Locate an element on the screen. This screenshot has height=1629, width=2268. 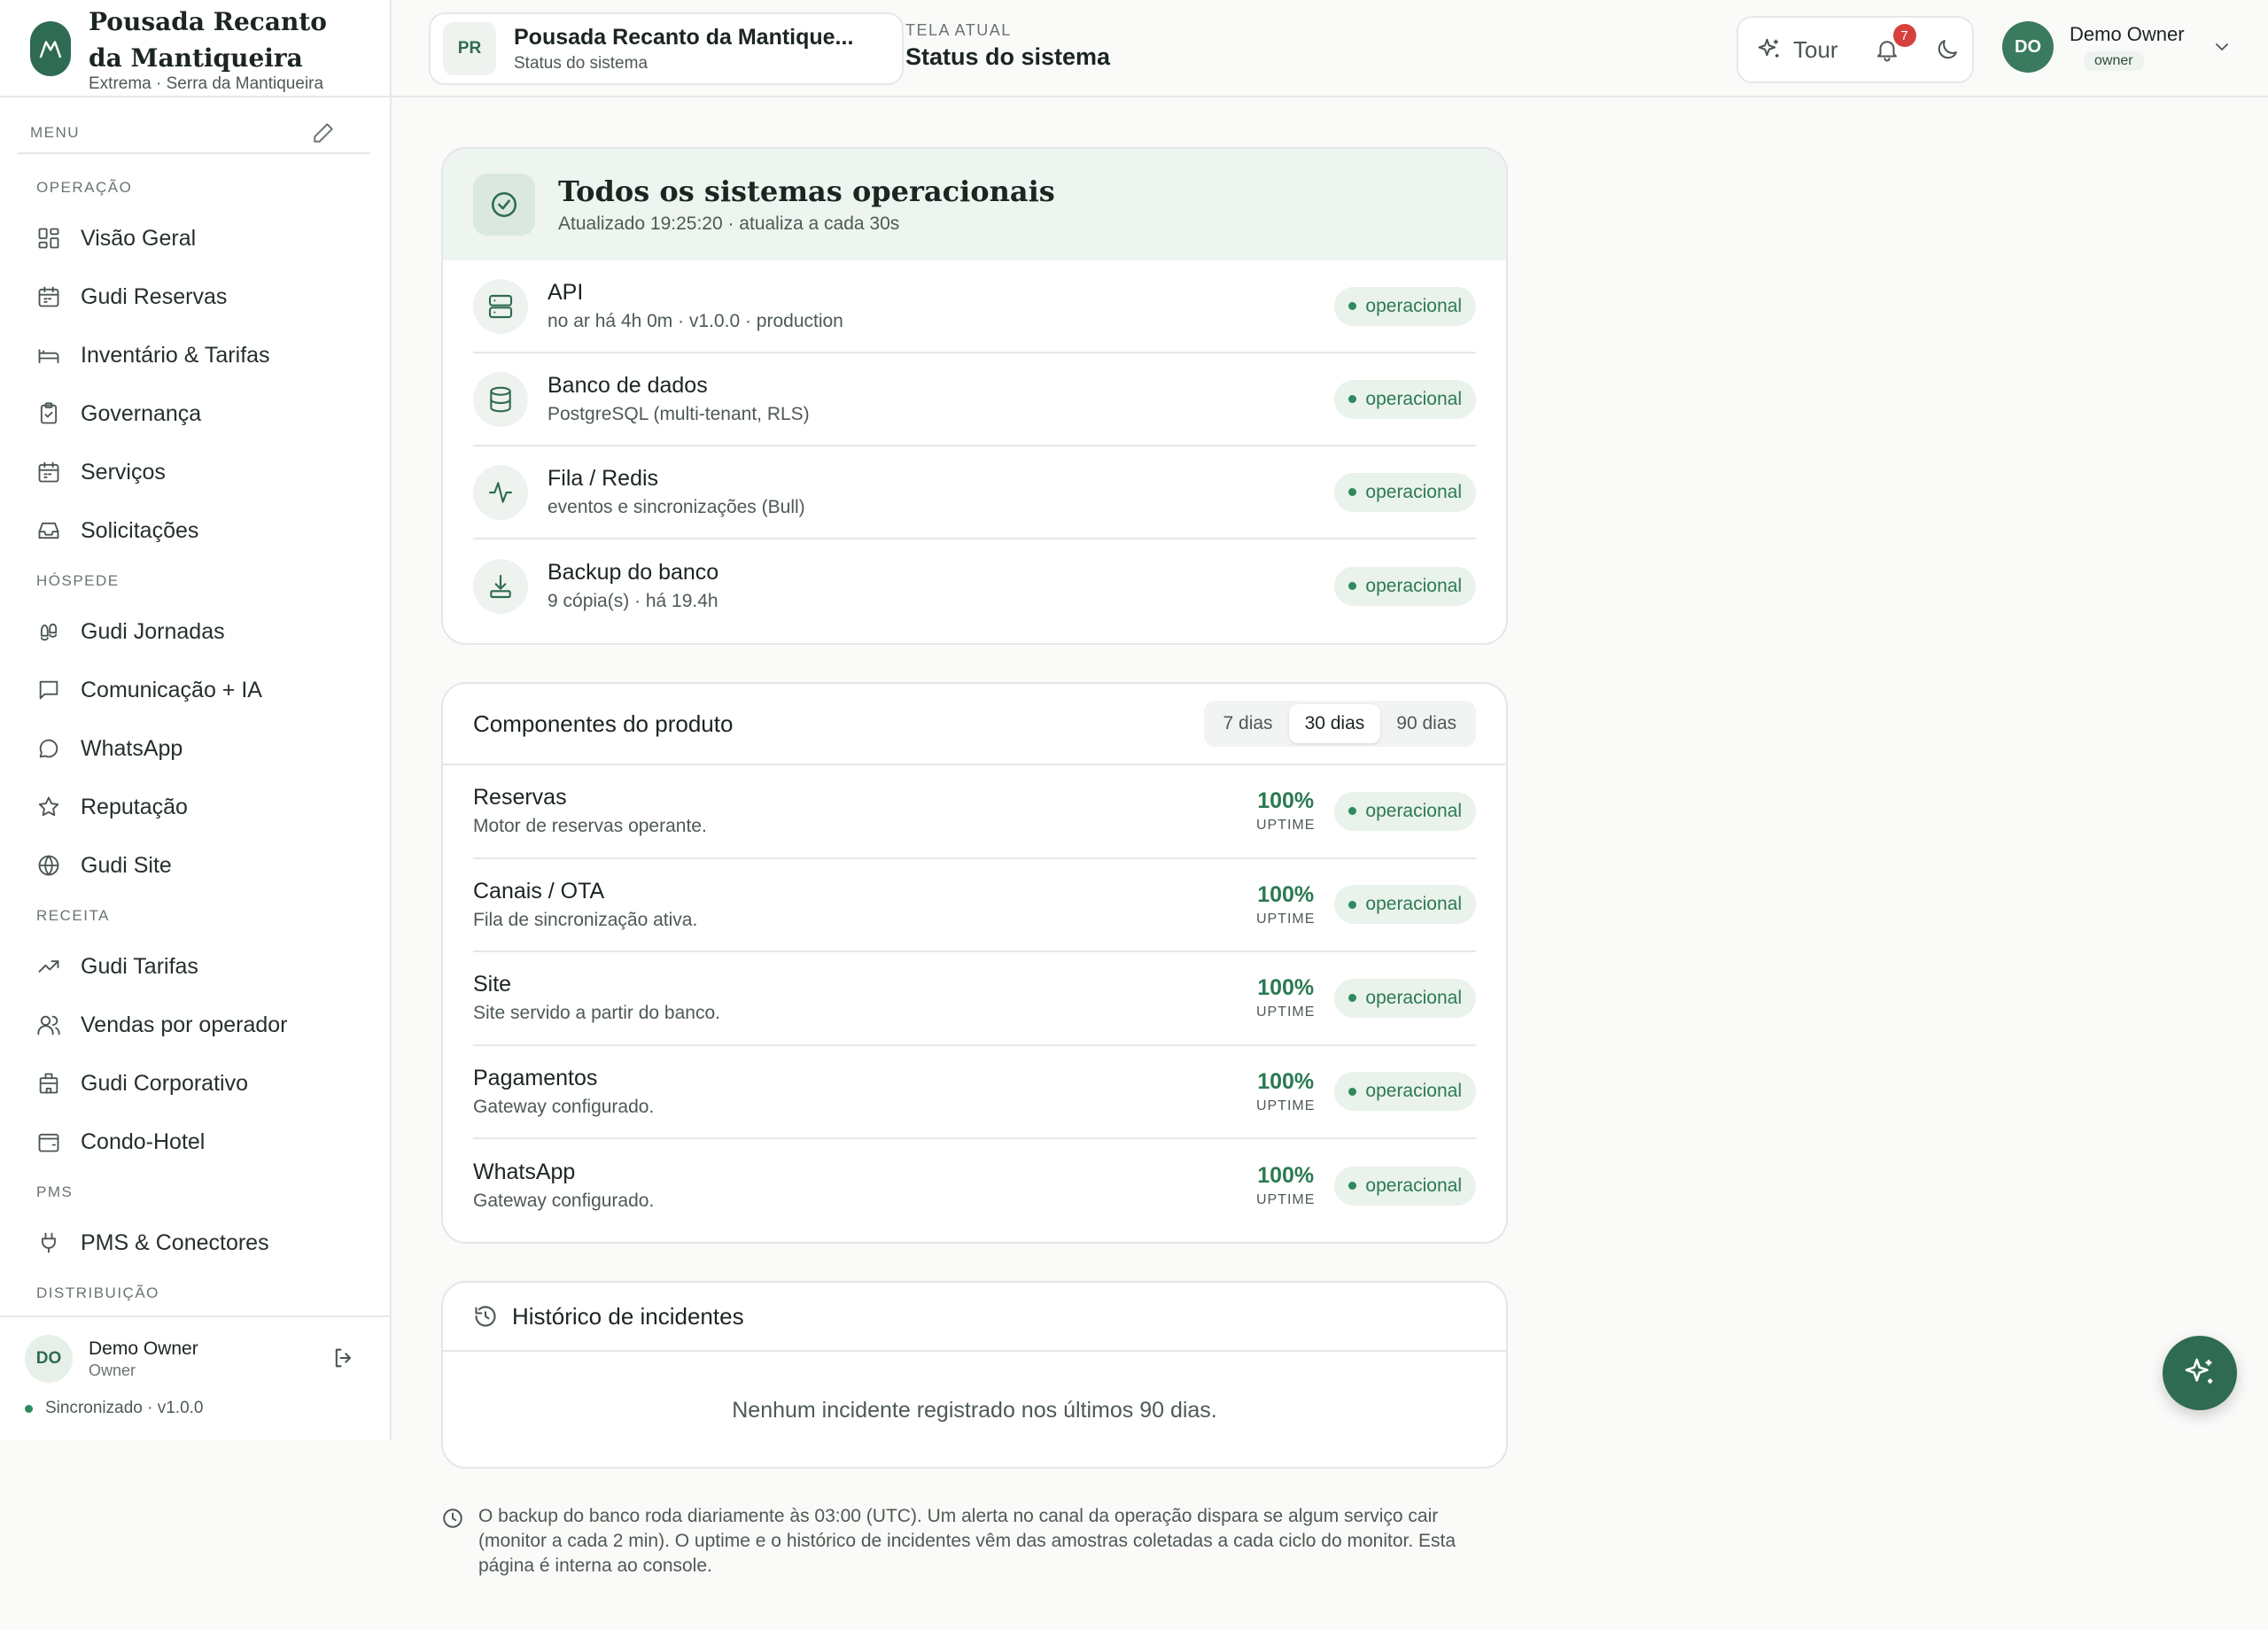
message-square-icon is located at coordinates (48, 690).